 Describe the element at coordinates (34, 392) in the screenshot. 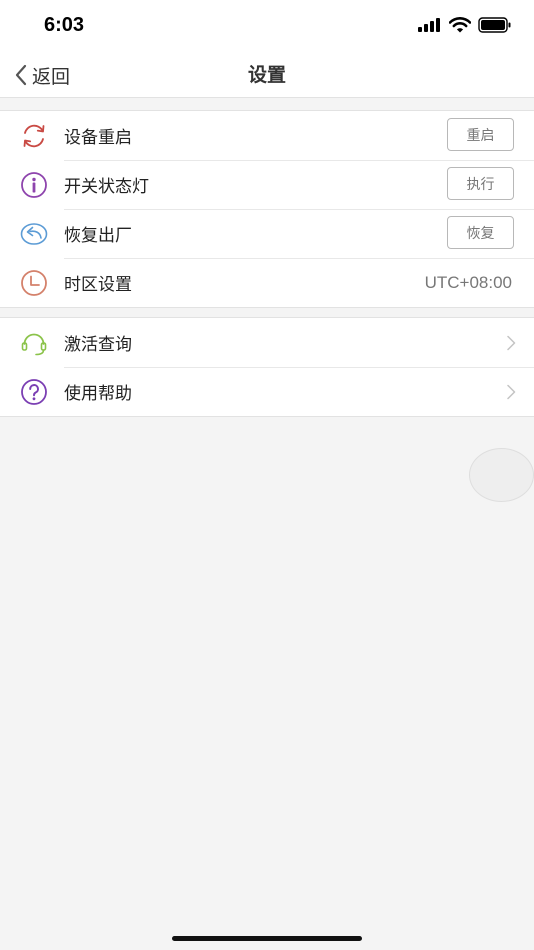

I see `question-icon` at that location.